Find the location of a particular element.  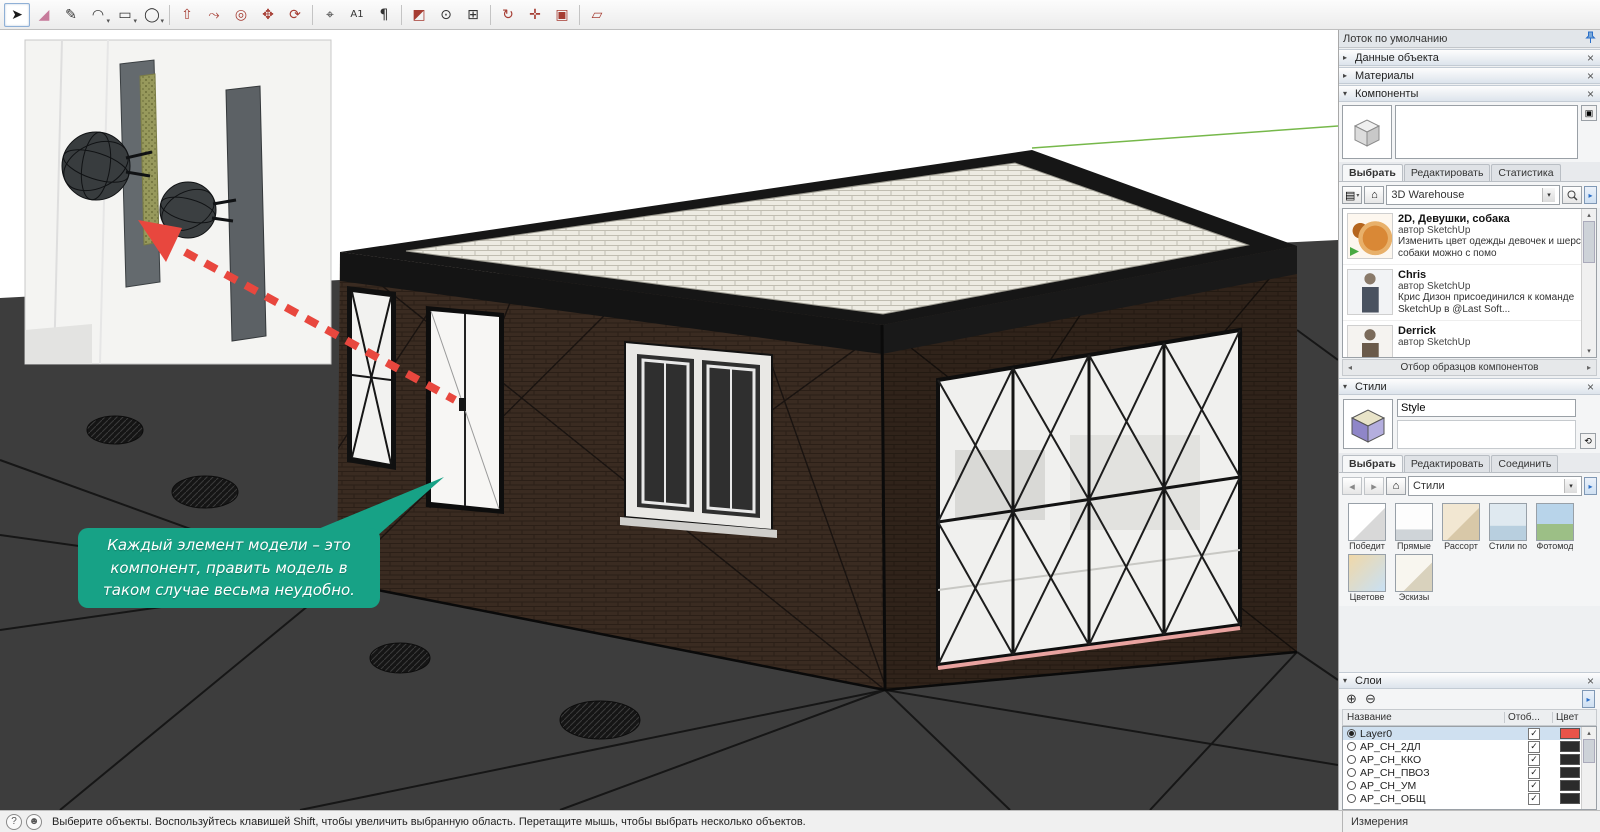

paint-bucket-button: ◩ is located at coordinates (419, 15).